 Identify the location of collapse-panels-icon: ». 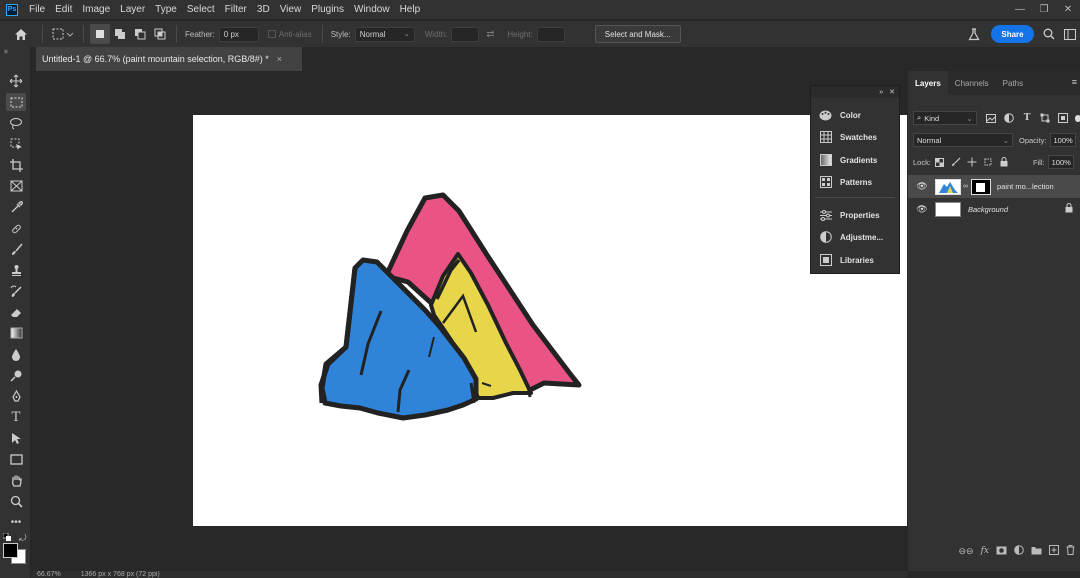
(6, 52).